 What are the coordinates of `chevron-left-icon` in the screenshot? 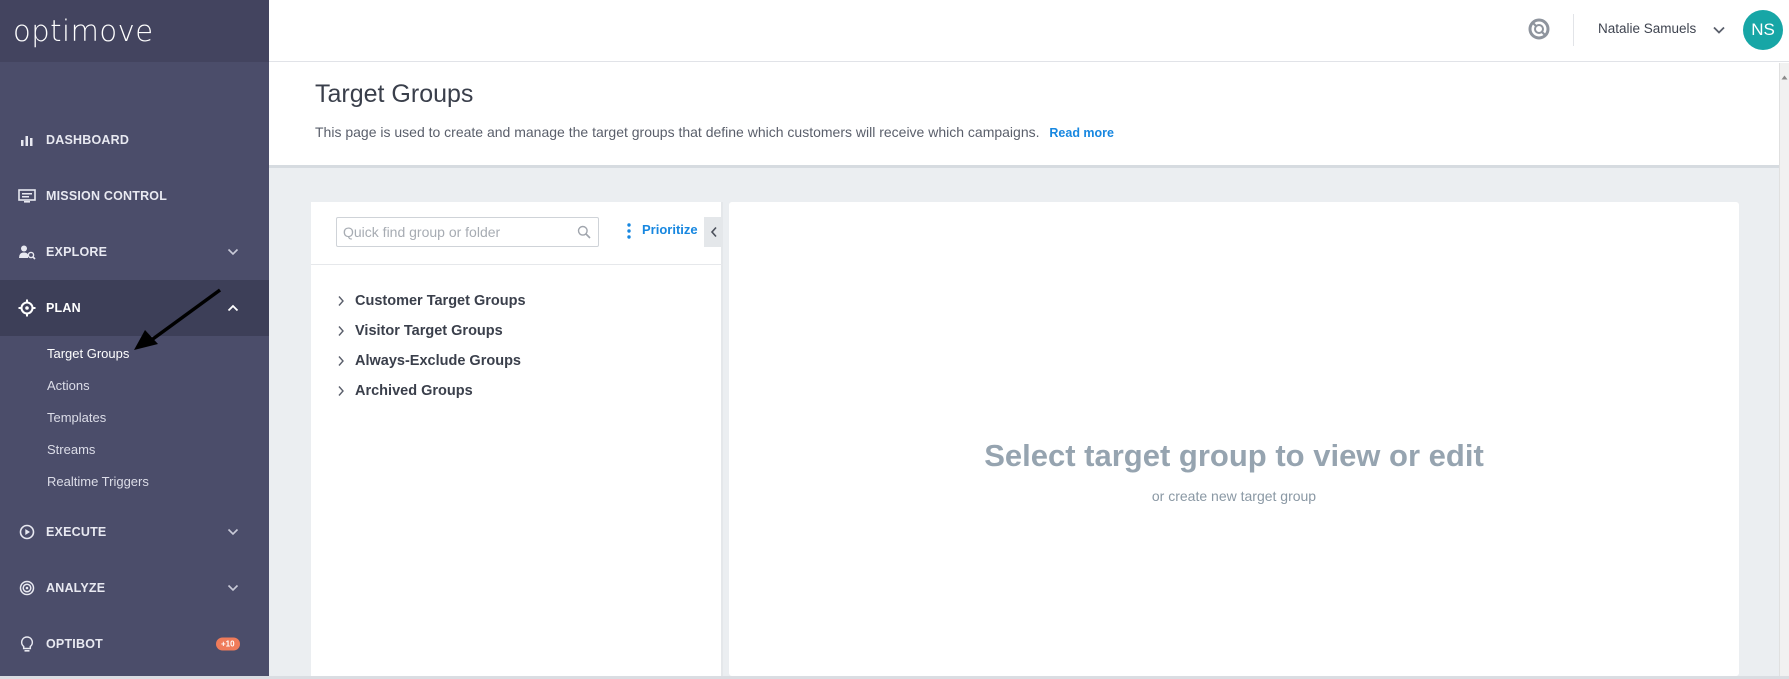 It's located at (713, 232).